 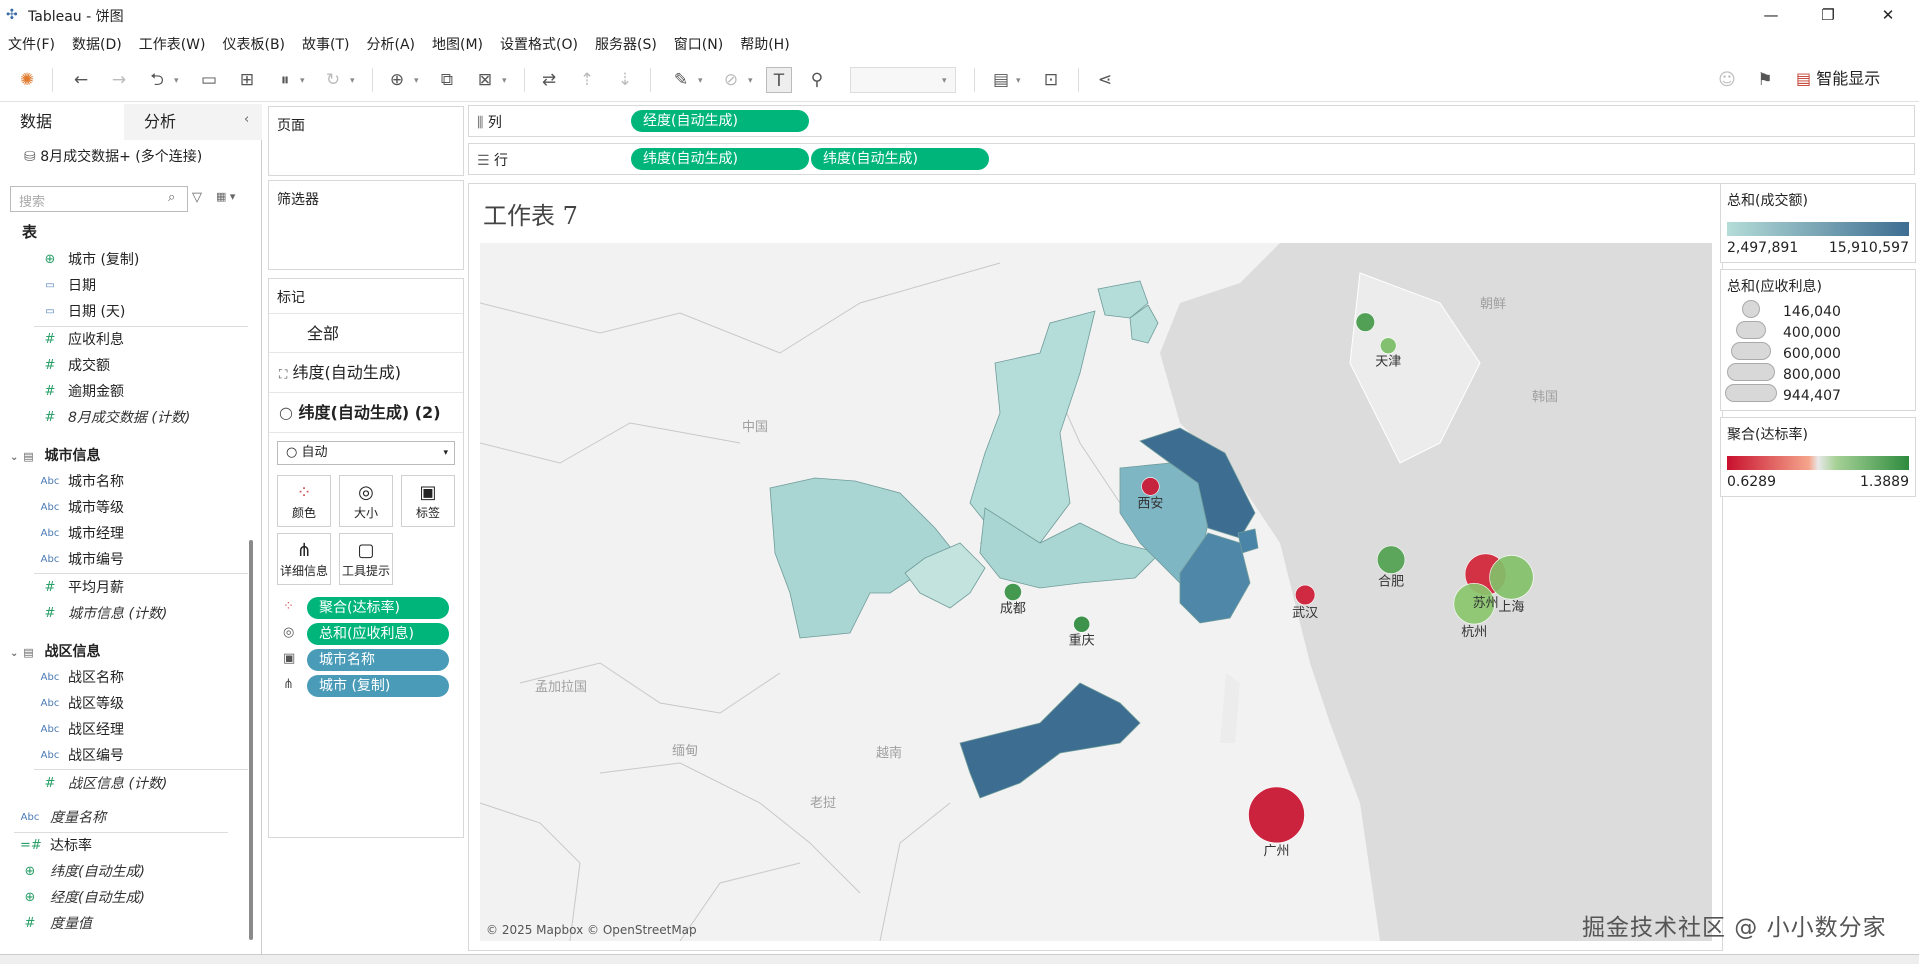 What do you see at coordinates (125, 784) in the screenshot?
I see `field-zone-count: # 战区信息 (计数)` at bounding box center [125, 784].